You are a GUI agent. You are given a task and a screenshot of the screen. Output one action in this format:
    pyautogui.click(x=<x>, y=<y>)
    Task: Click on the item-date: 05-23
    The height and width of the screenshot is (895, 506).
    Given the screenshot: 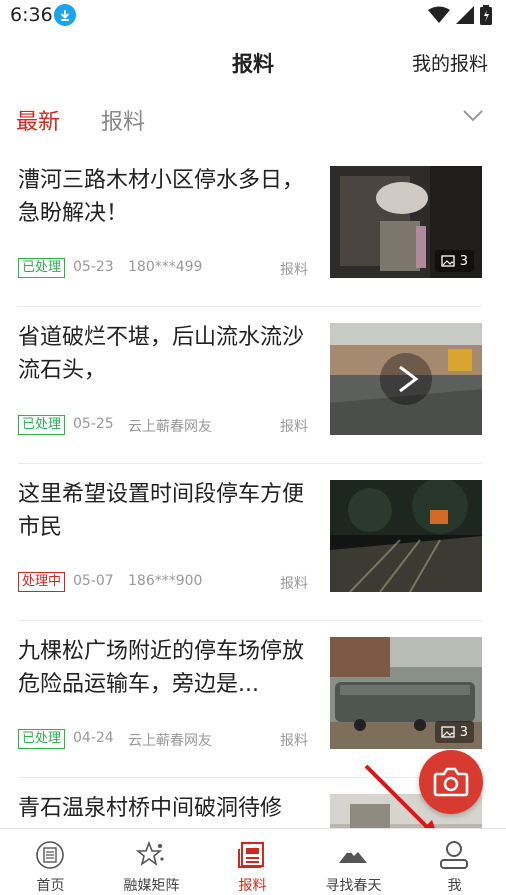 What is the action you would take?
    pyautogui.click(x=93, y=267)
    